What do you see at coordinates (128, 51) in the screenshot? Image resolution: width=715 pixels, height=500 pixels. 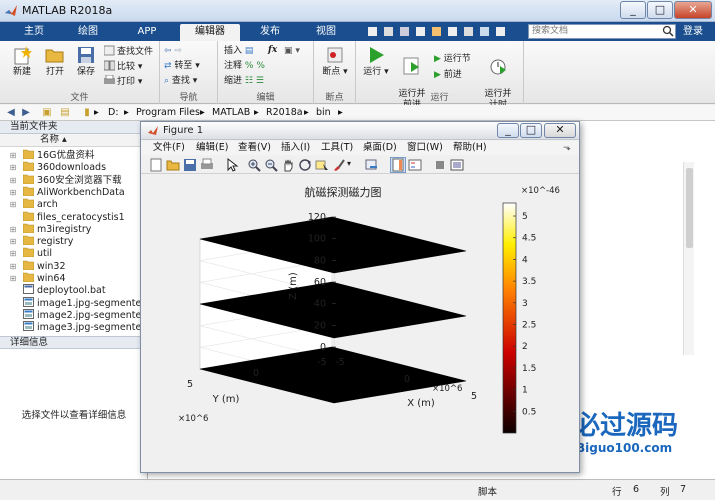 I see `find-files-button: 查找文件` at bounding box center [128, 51].